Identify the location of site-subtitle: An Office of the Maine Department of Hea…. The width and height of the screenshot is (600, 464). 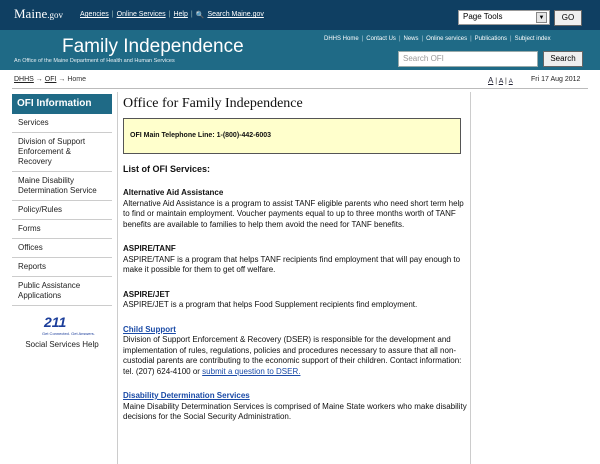
(94, 61).